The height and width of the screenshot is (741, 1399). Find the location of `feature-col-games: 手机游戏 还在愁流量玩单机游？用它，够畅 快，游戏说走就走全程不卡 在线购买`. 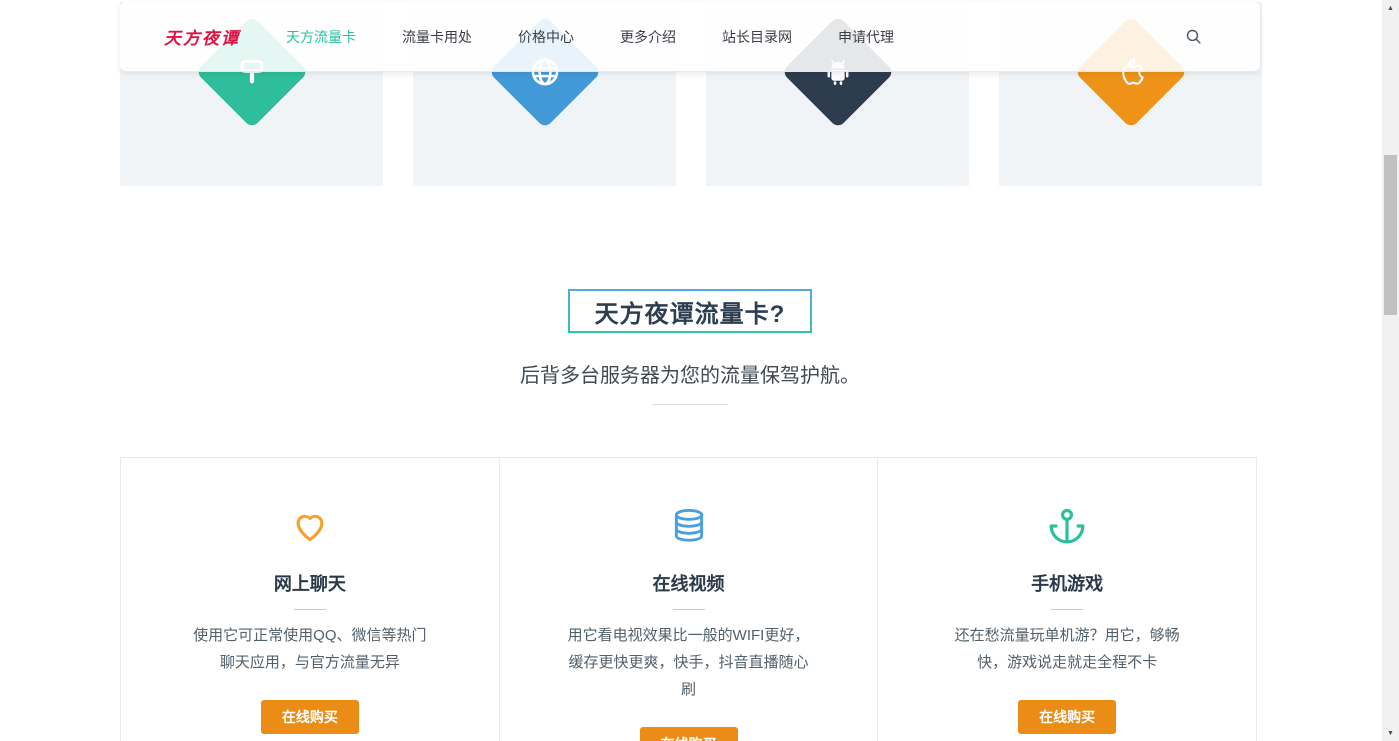

feature-col-games: 手机游戏 还在愁流量玩单机游？用它，够畅 快，游戏说走就走全程不卡 在线购买 is located at coordinates (1066, 599).